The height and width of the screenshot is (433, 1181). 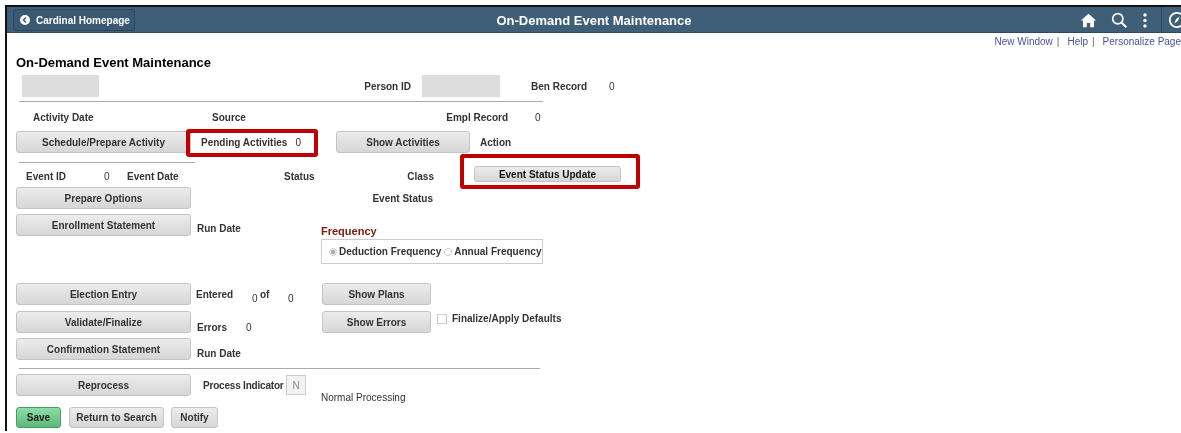 What do you see at coordinates (1174, 20) in the screenshot?
I see `compass-icon` at bounding box center [1174, 20].